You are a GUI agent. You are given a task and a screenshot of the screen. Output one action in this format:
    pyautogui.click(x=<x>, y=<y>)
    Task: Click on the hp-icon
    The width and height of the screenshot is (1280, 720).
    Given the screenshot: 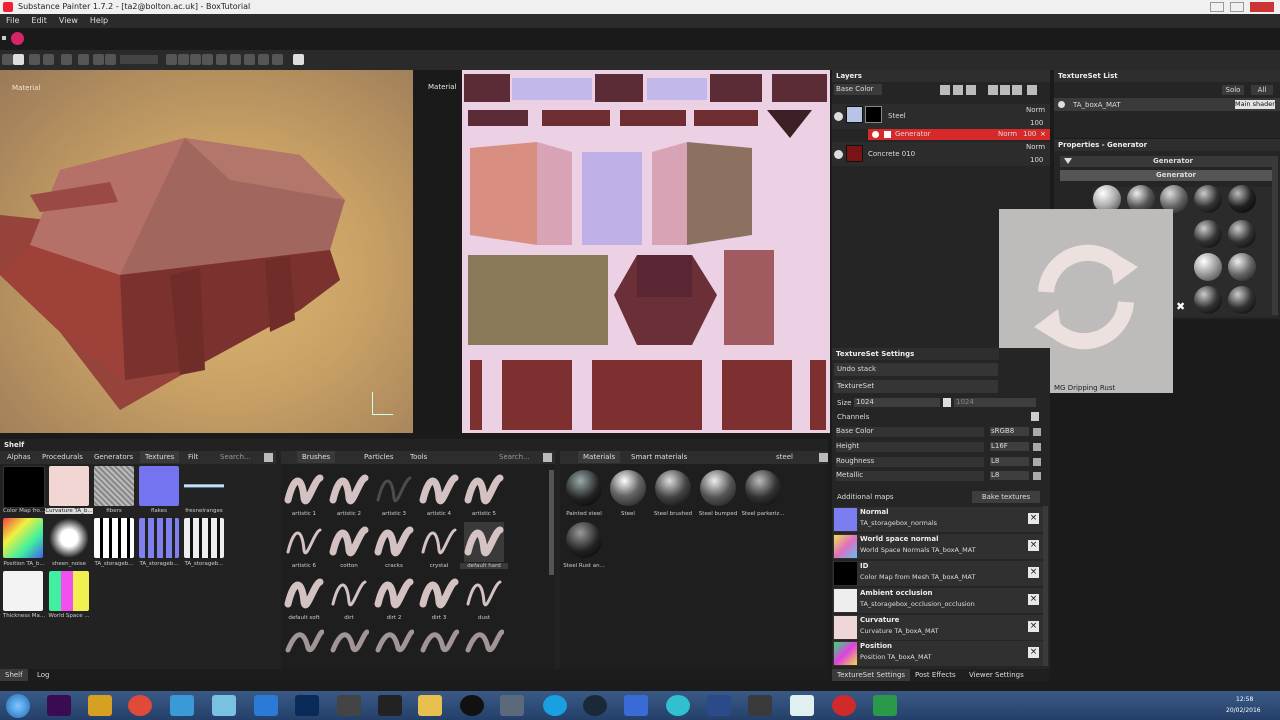 What is the action you would take?
    pyautogui.click(x=266, y=705)
    